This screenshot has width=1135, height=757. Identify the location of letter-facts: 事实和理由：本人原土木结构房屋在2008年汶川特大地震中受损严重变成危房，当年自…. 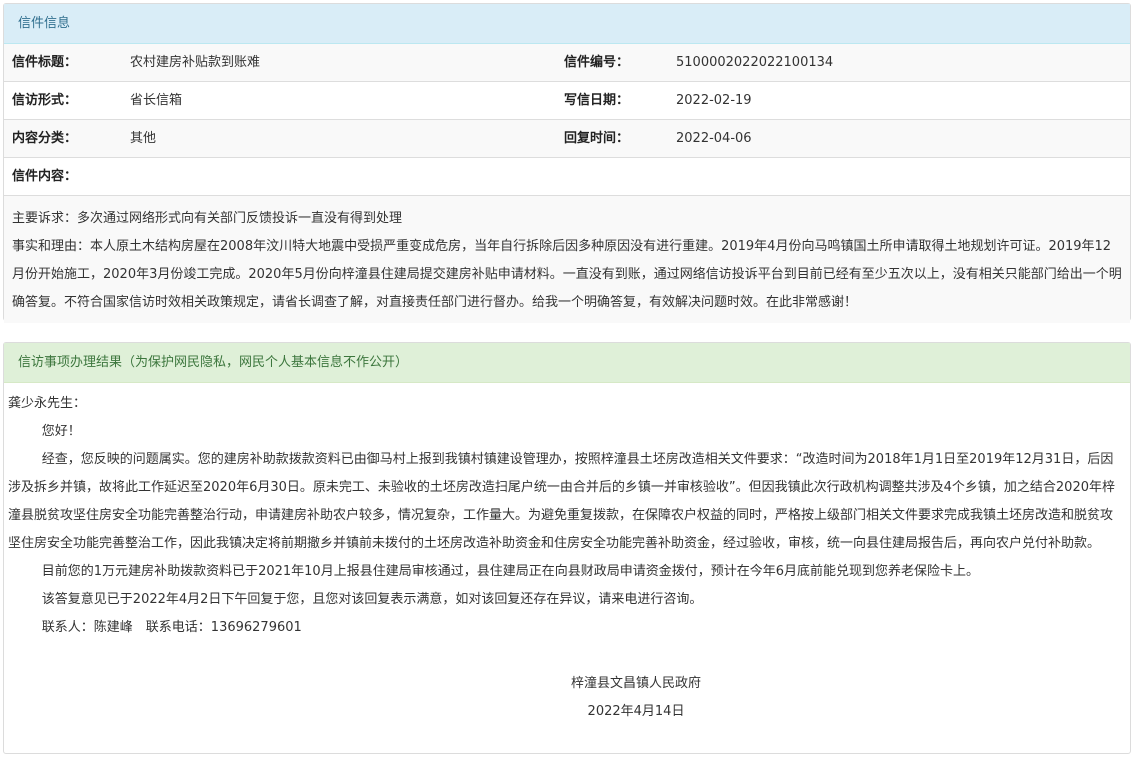
(567, 274).